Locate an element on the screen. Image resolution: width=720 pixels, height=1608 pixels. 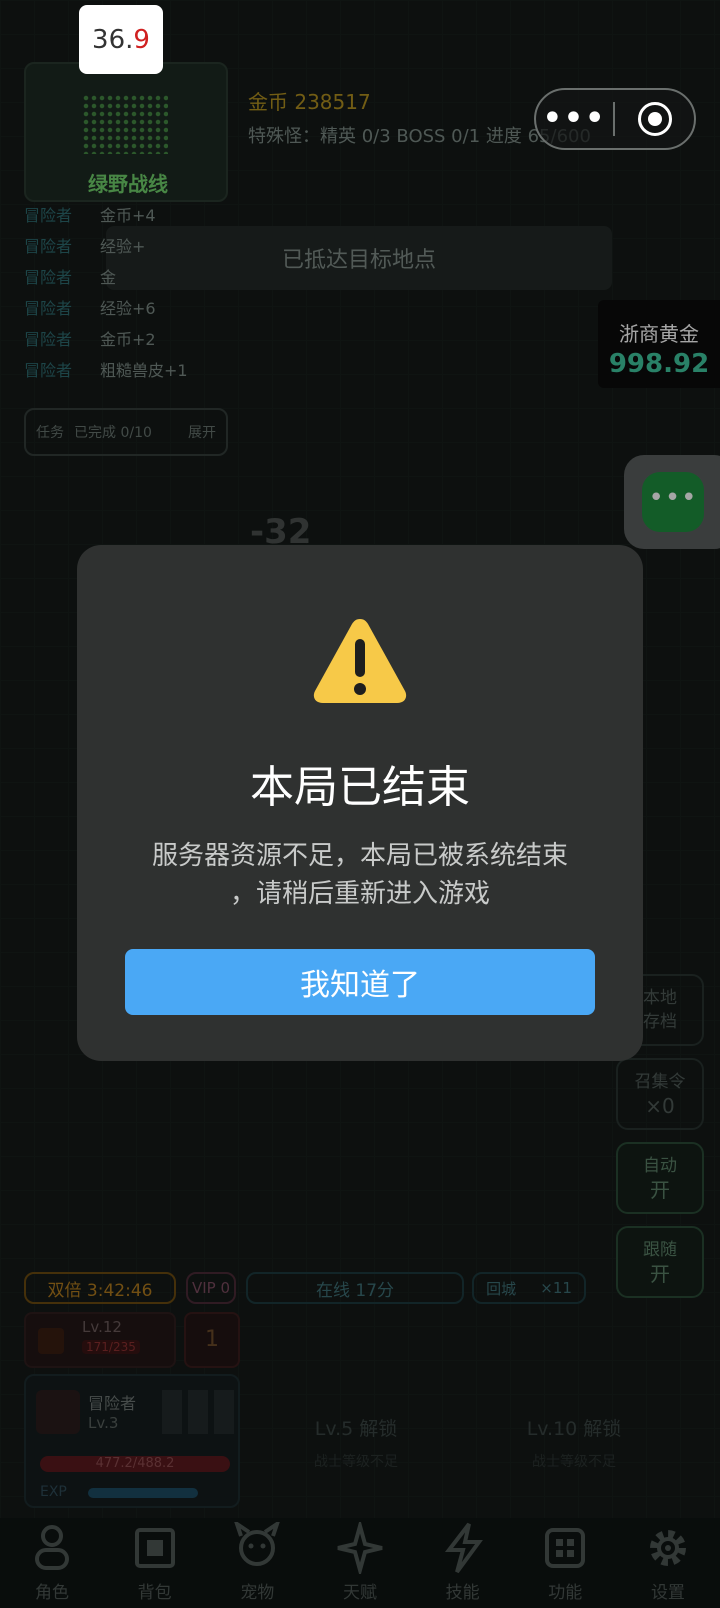
dialog-title: 本局已结束 is located at coordinates (360, 787).